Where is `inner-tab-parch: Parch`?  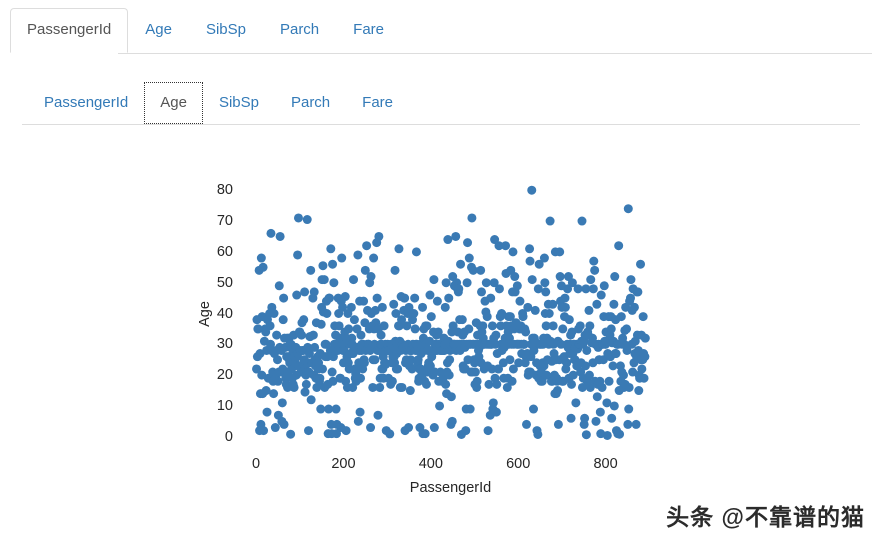
inner-tab-parch: Parch is located at coordinates (310, 103).